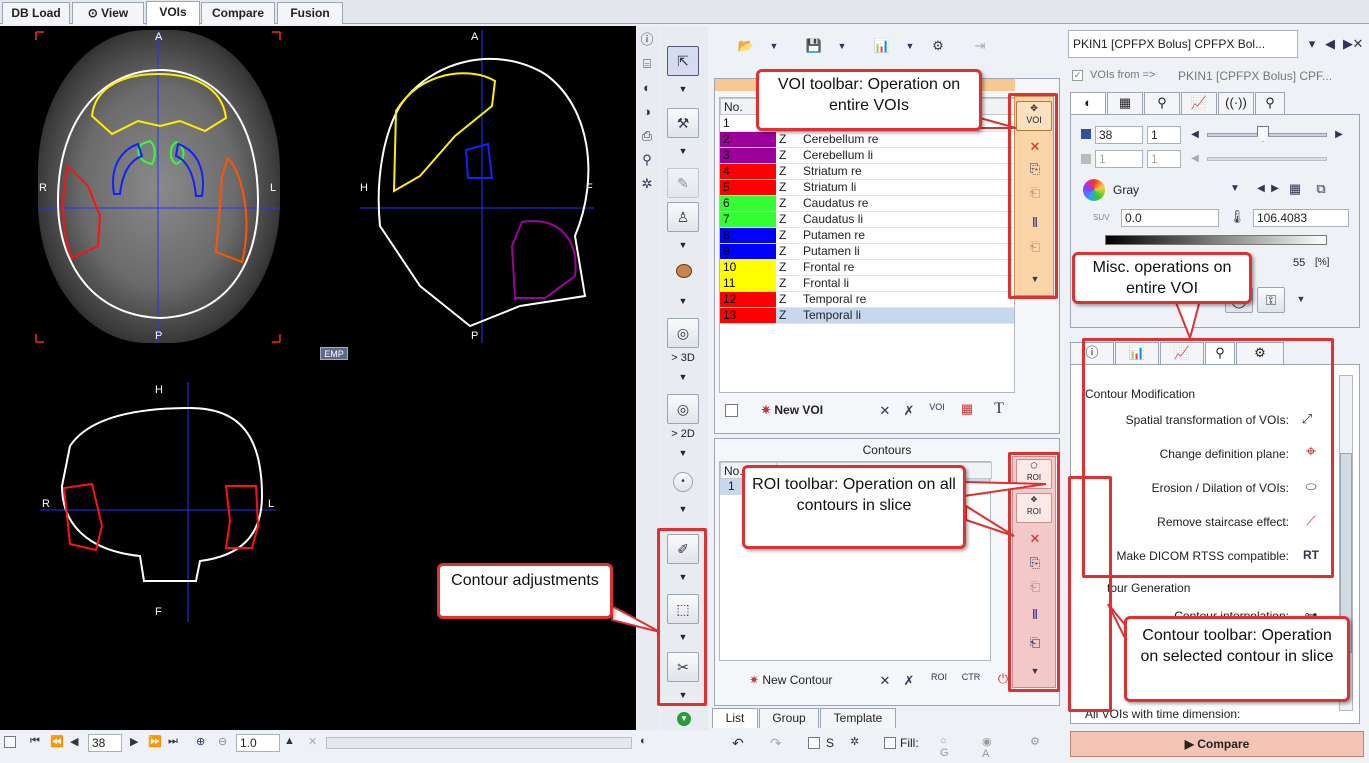 Image resolution: width=1369 pixels, height=763 pixels. What do you see at coordinates (814, 46) in the screenshot?
I see `save-icon: 💾` at bounding box center [814, 46].